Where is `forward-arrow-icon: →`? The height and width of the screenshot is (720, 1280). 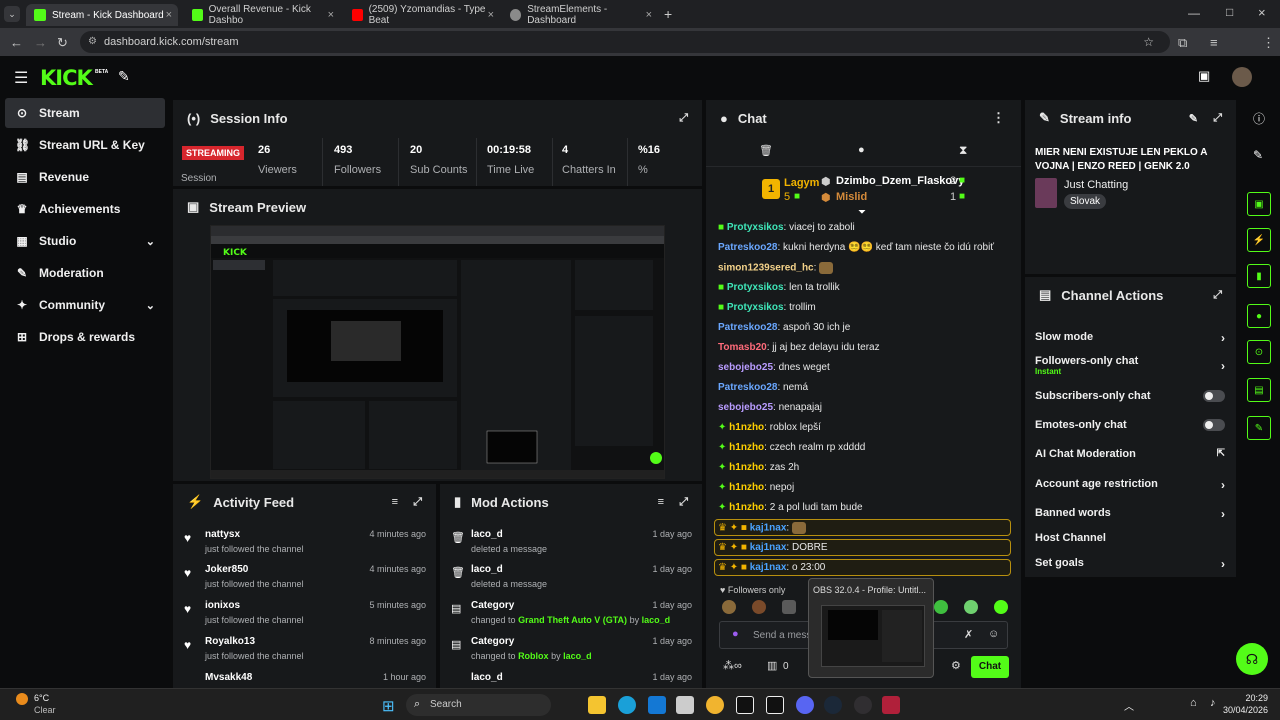 forward-arrow-icon: → is located at coordinates (40, 42).